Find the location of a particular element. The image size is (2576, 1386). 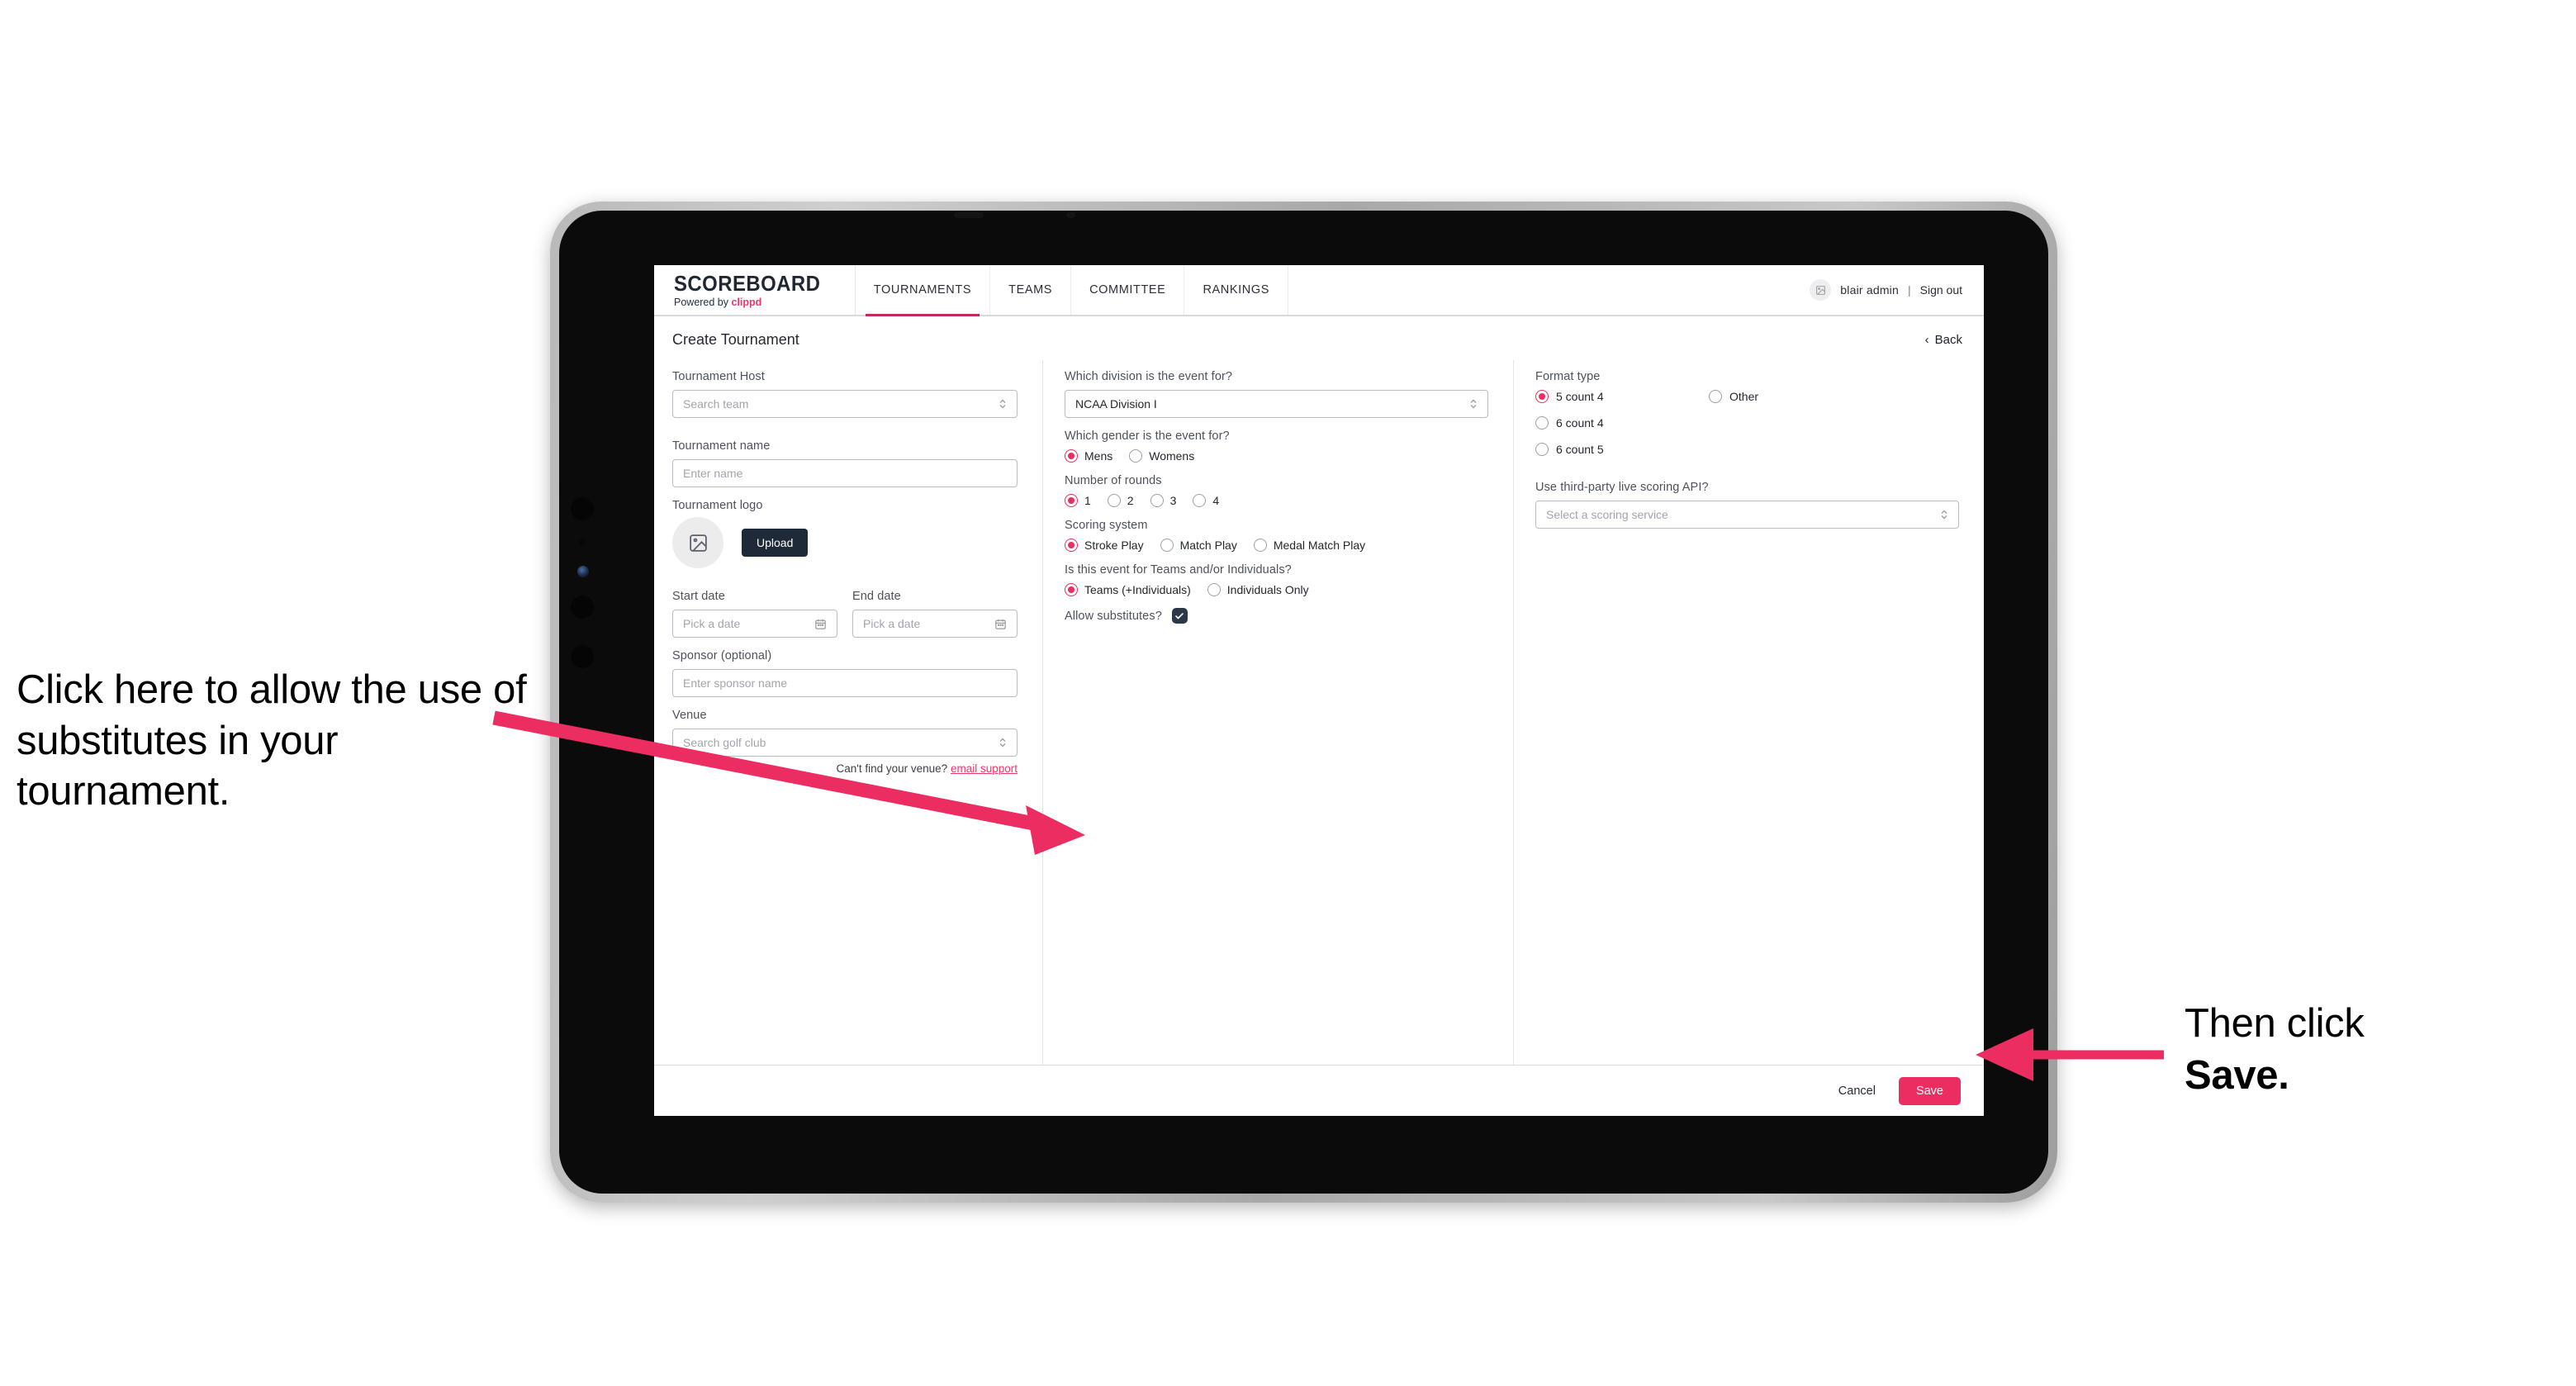

radio-gender-mens: Mens is located at coordinates (1088, 456).